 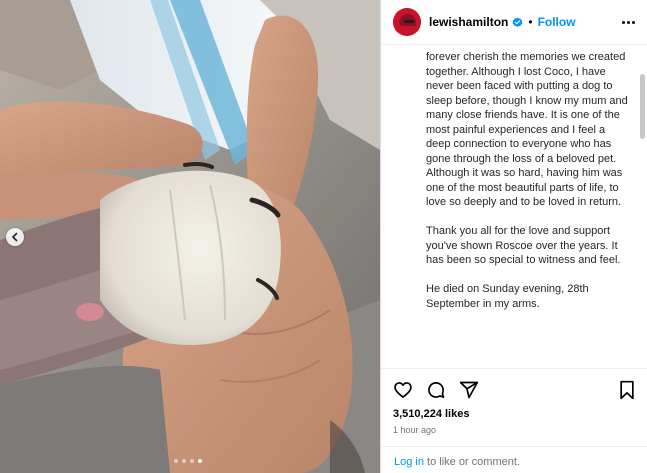 I want to click on helmet-avatar-icon, so click(x=407, y=22).